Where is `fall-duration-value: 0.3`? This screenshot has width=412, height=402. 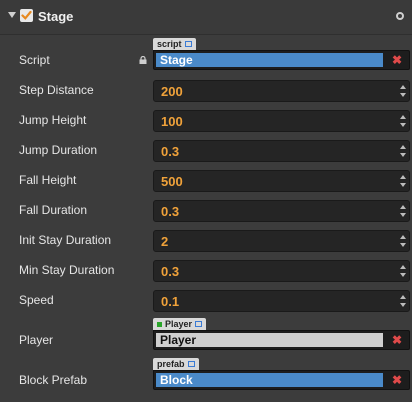
fall-duration-value: 0.3 is located at coordinates (170, 211).